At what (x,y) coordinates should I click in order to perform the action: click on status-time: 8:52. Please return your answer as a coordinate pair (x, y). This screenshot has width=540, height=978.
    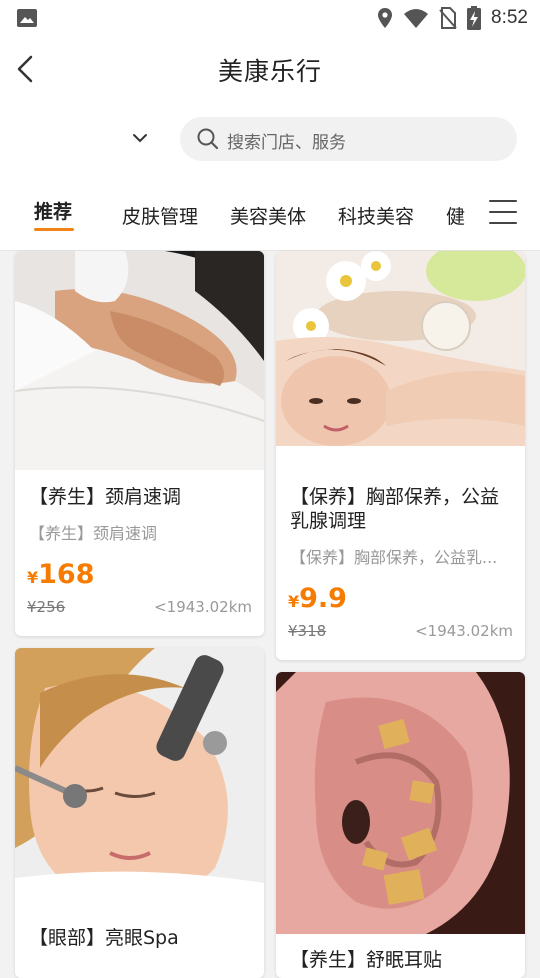
    Looking at the image, I should click on (509, 17).